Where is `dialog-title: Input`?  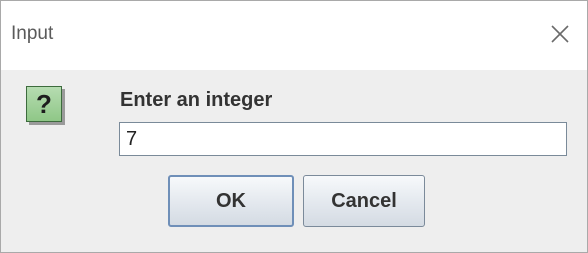
dialog-title: Input is located at coordinates (32, 33).